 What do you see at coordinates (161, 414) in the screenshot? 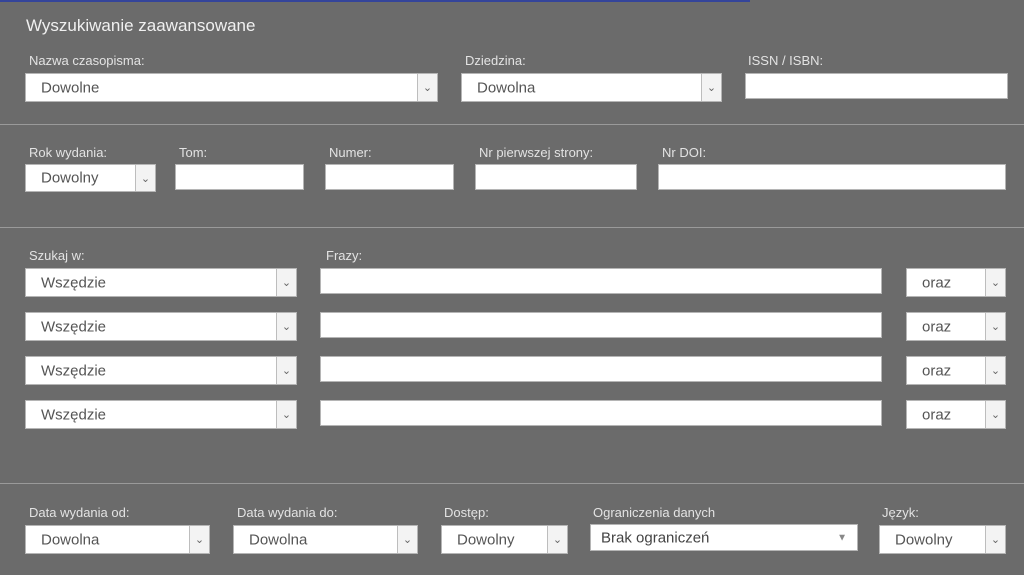
I see `search-scope-select-4: Wszędzie ⌄` at bounding box center [161, 414].